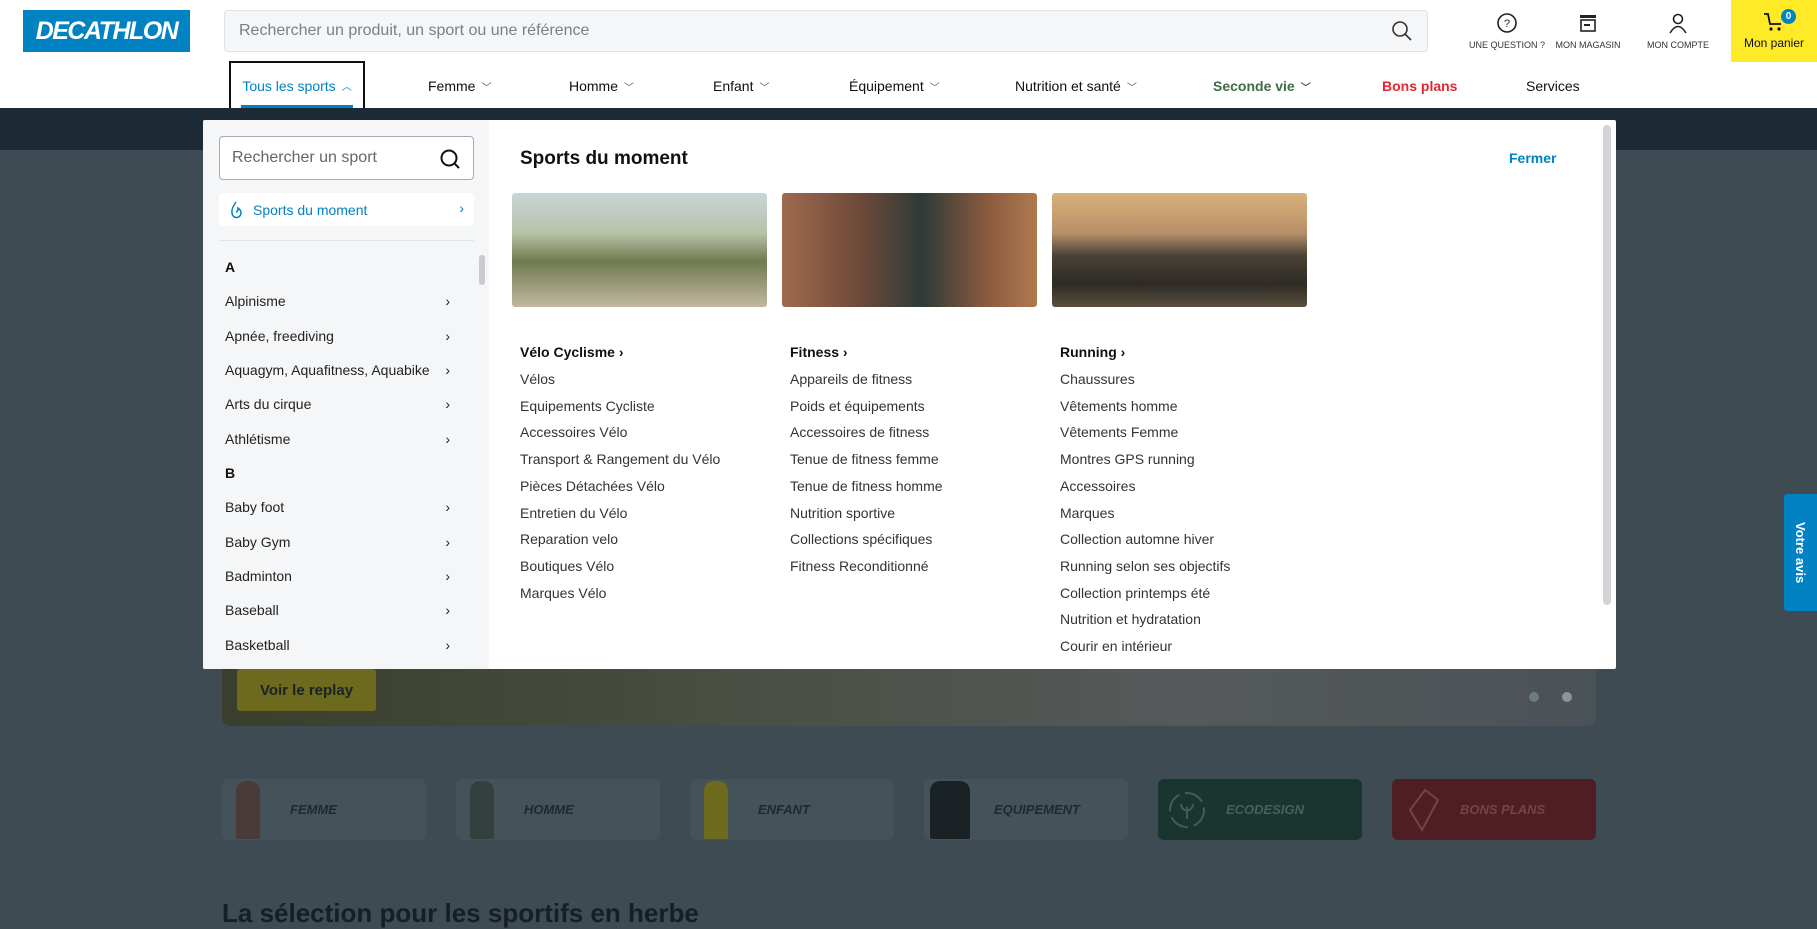  What do you see at coordinates (587, 406) in the screenshot?
I see `menu-link: Equipements Cycliste` at bounding box center [587, 406].